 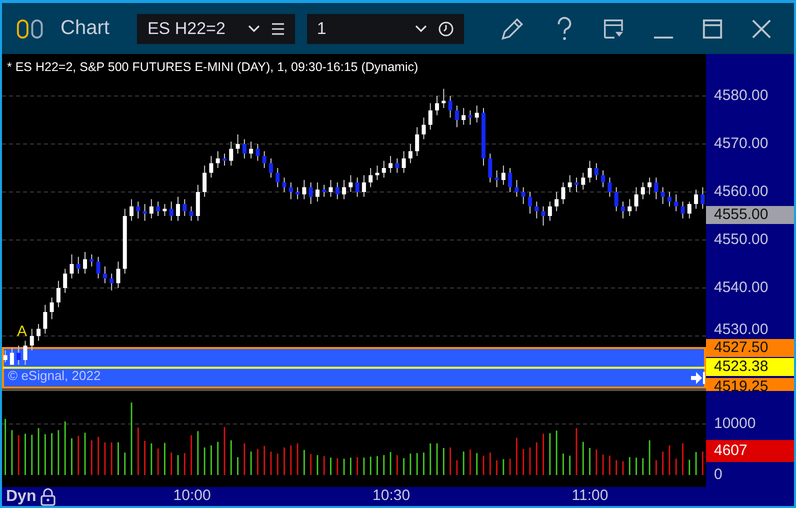 What do you see at coordinates (735, 424) in the screenshot?
I see `volume-tick: 10000` at bounding box center [735, 424].